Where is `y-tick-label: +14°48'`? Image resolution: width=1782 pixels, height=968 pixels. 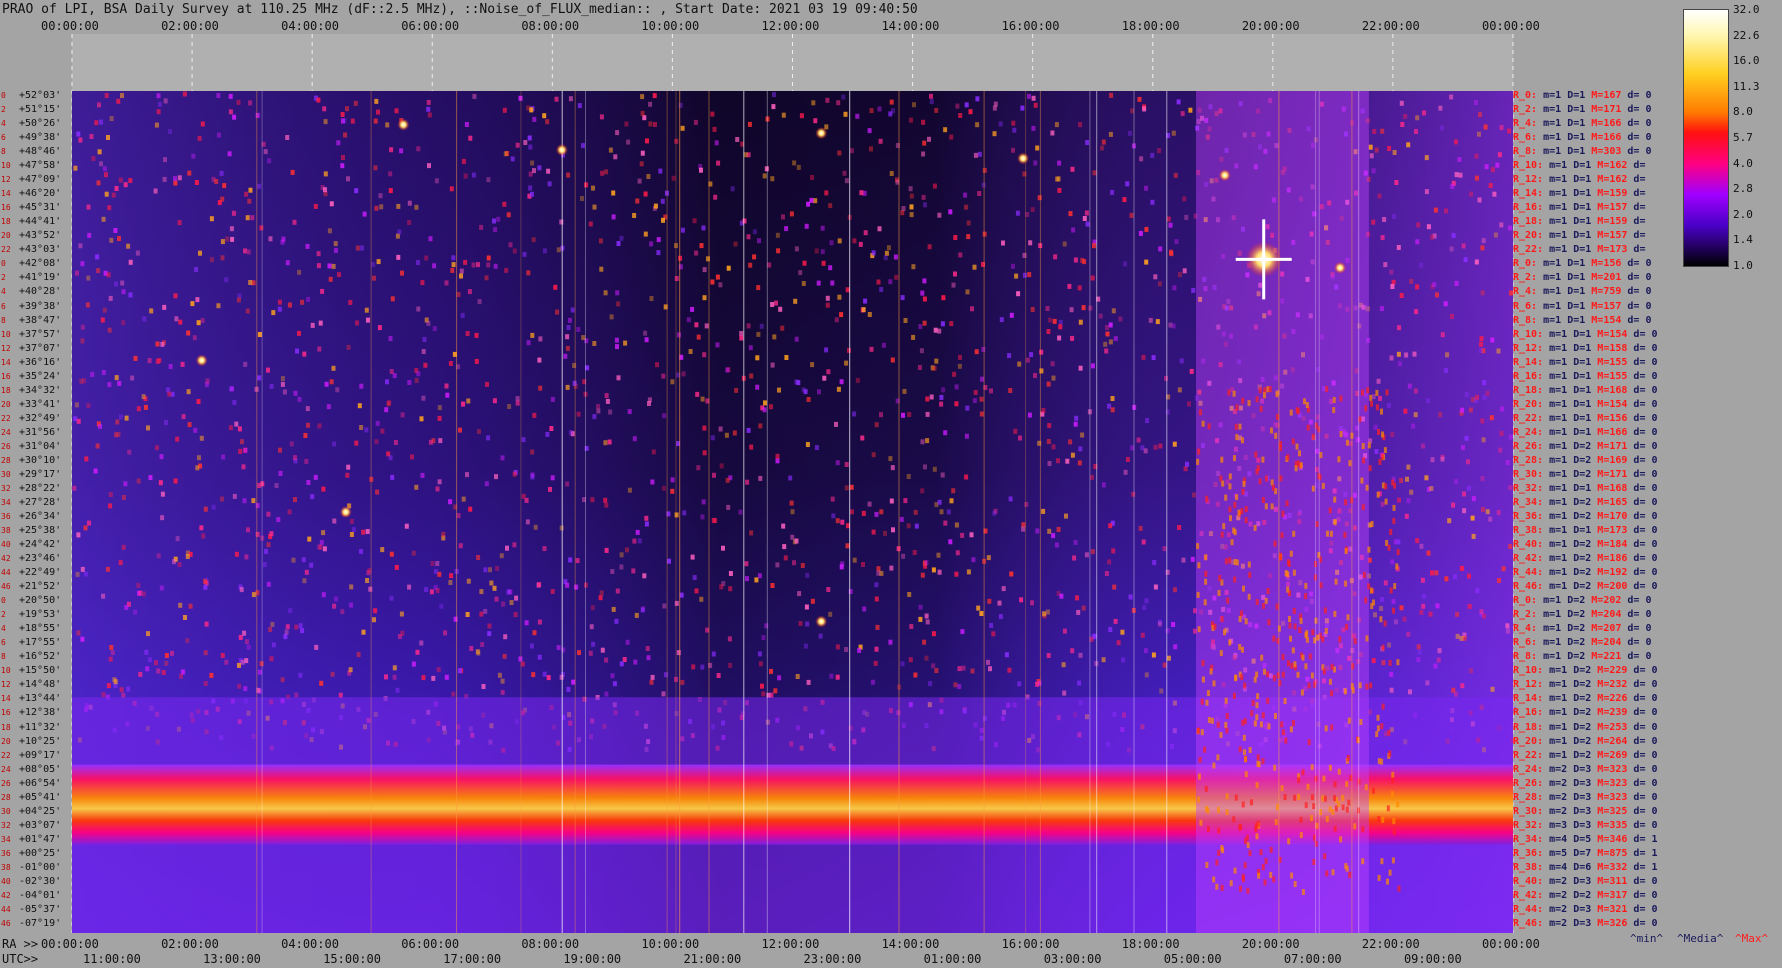 y-tick-label: +14°48' is located at coordinates (40, 685).